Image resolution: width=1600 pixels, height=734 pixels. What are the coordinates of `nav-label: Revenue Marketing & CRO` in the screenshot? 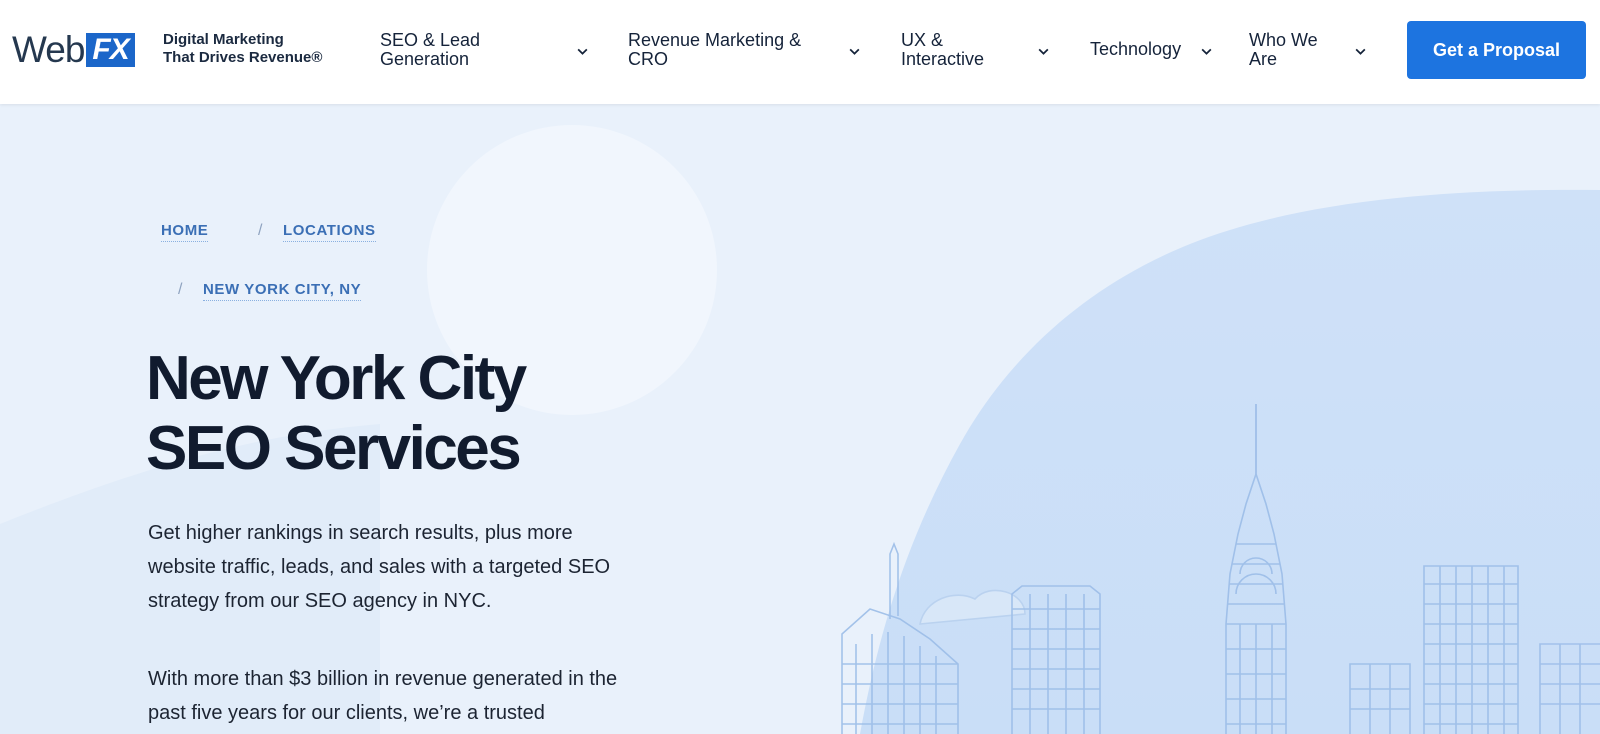 It's located at (714, 50).